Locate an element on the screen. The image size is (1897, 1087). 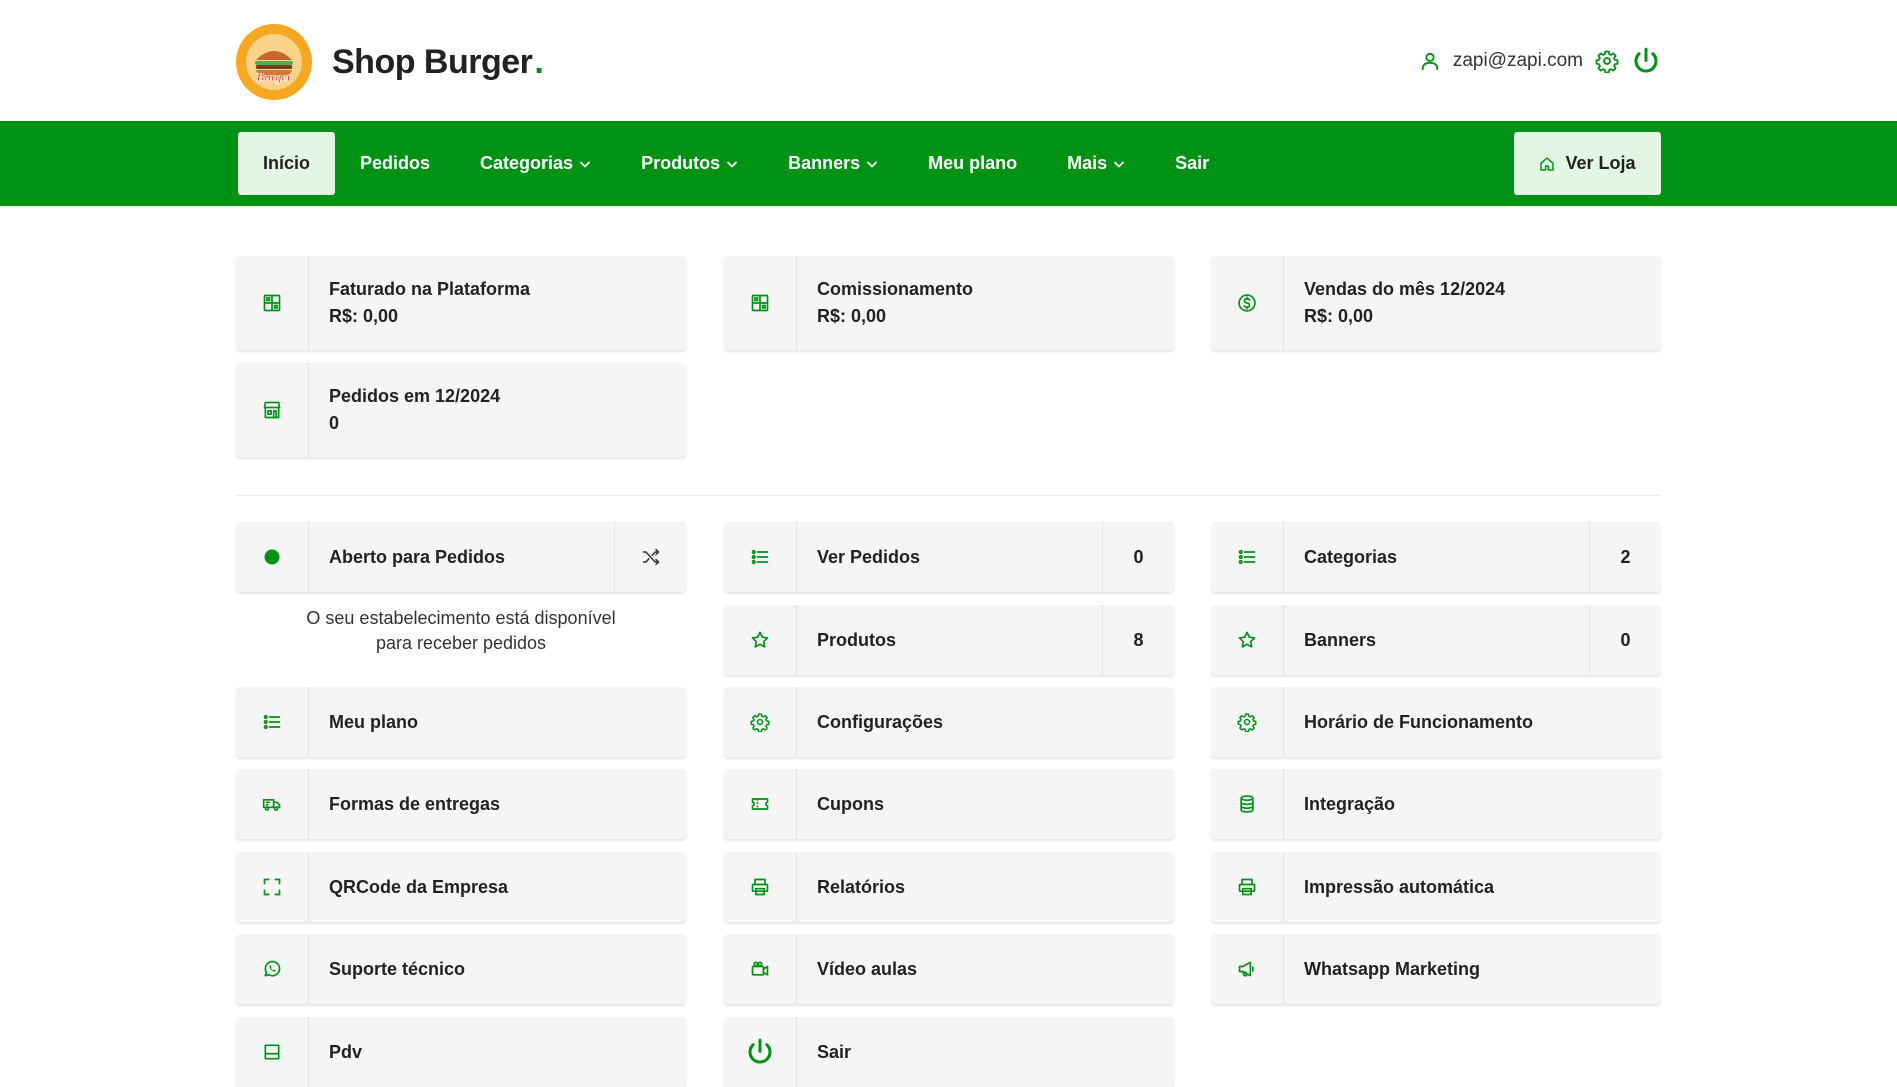
nav-label: Início is located at coordinates (287, 163).